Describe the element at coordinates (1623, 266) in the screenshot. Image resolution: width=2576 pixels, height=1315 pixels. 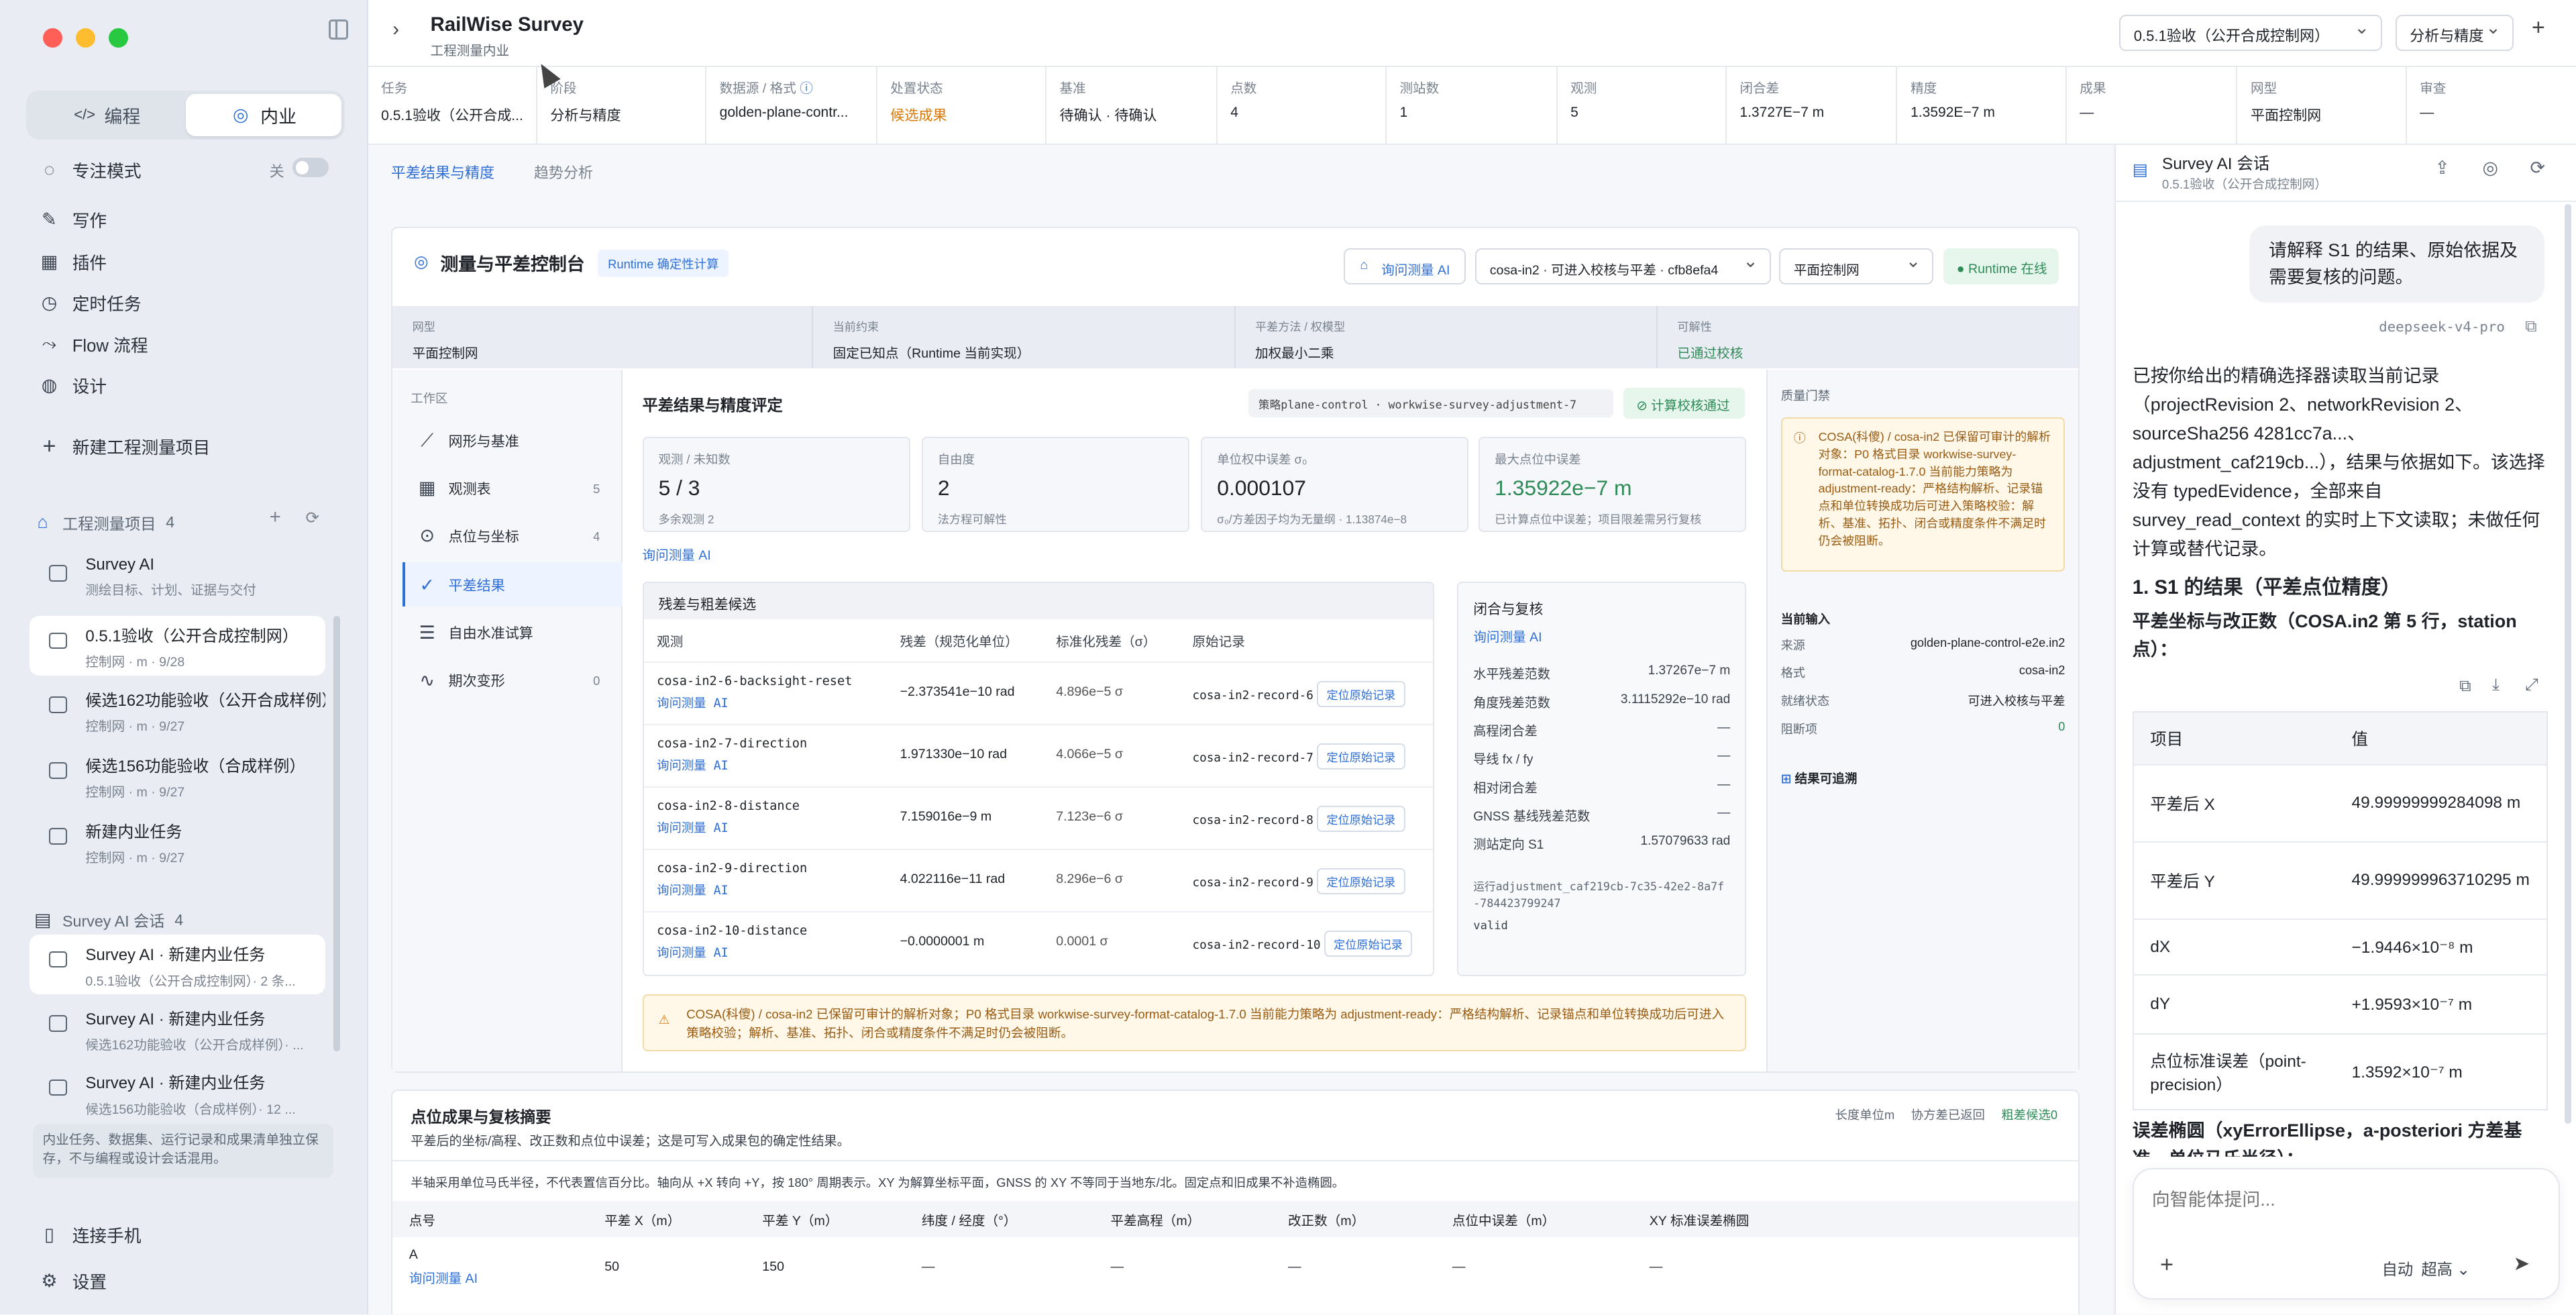
I see `engine-select: cosa-in2 · 可进入校核与平差 · cfb8efa4` at that location.